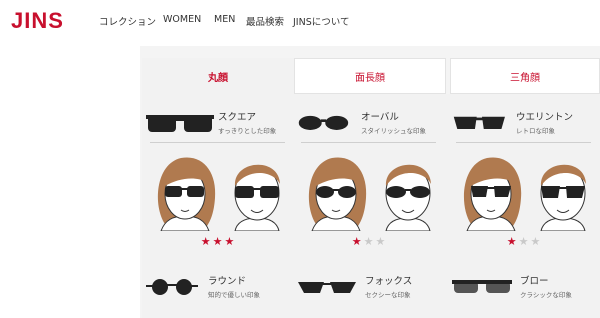  Describe the element at coordinates (172, 287) in the screenshot. I see `round-glasses-icon` at that location.